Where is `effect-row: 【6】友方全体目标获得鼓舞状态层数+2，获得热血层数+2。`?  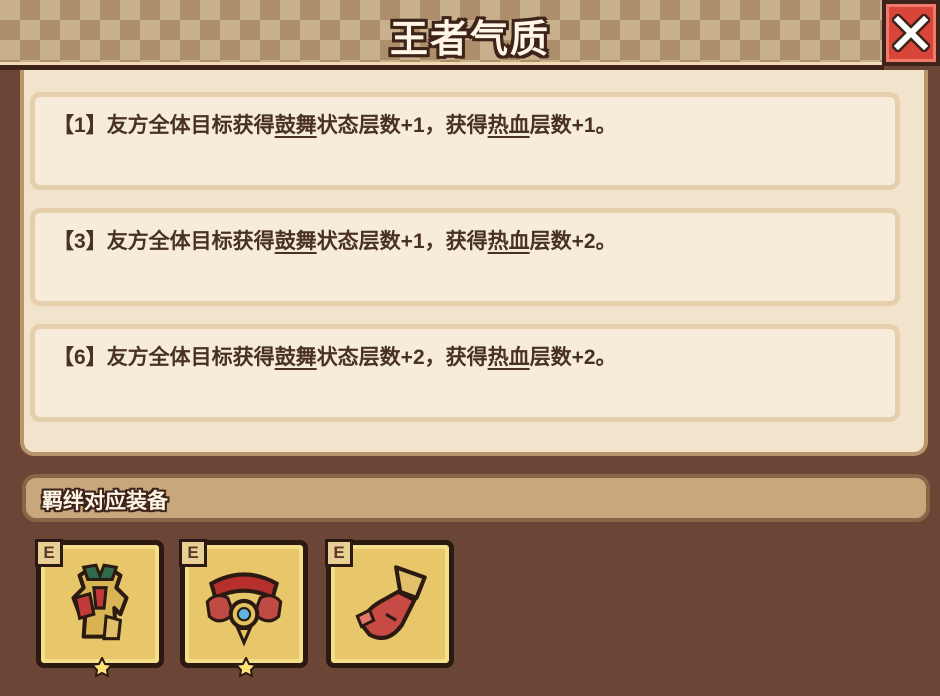 effect-row: 【6】友方全体目标获得鼓舞状态层数+2，获得热血层数+2。 is located at coordinates (465, 373).